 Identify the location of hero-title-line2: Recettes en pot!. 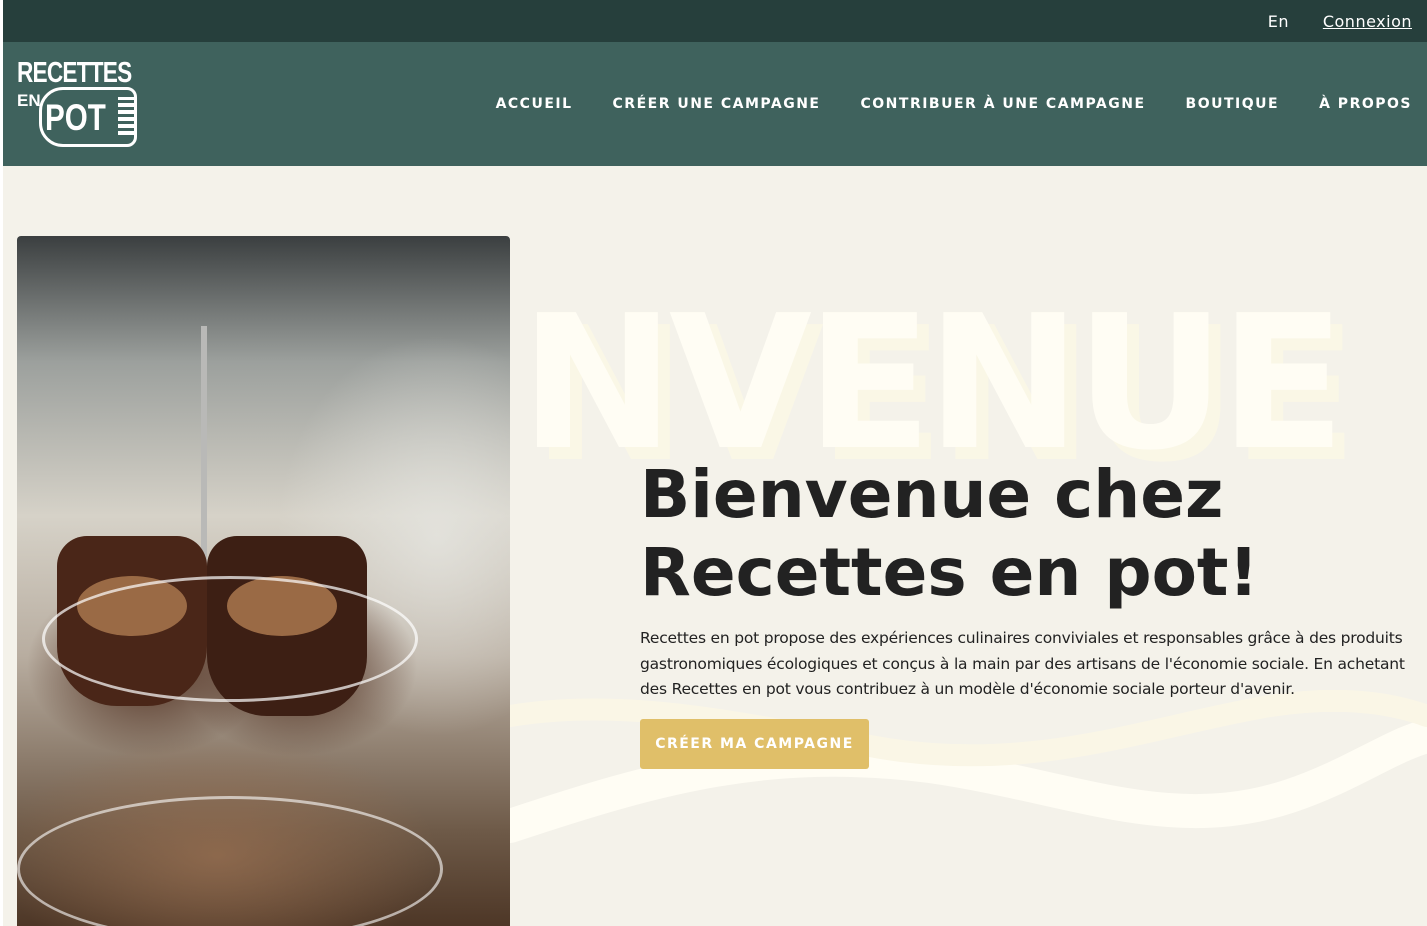
(949, 572).